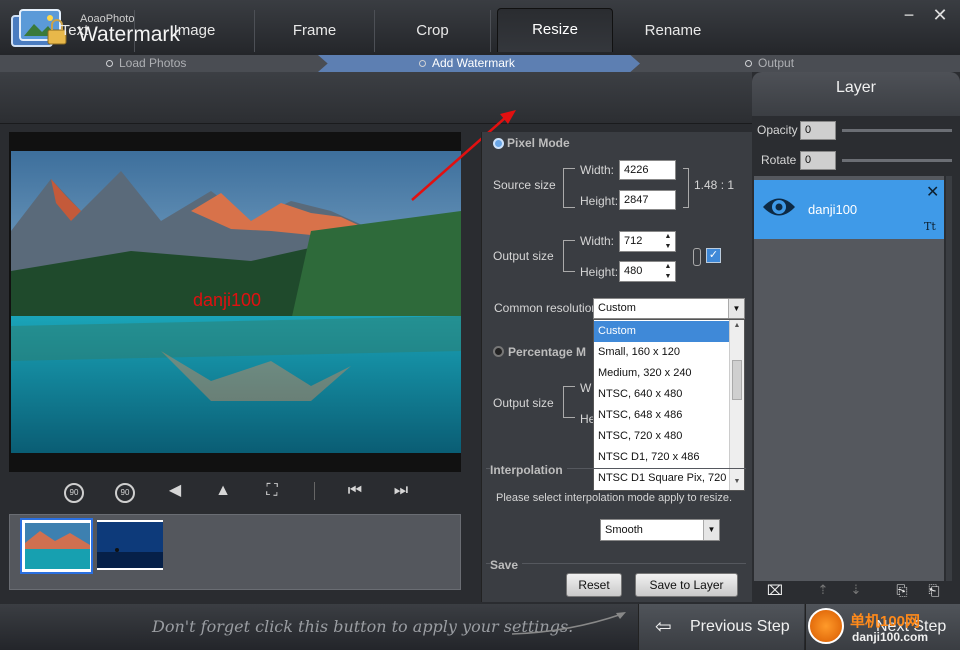  I want to click on dropdown-option: Medium, 320 x 240, so click(662, 373).